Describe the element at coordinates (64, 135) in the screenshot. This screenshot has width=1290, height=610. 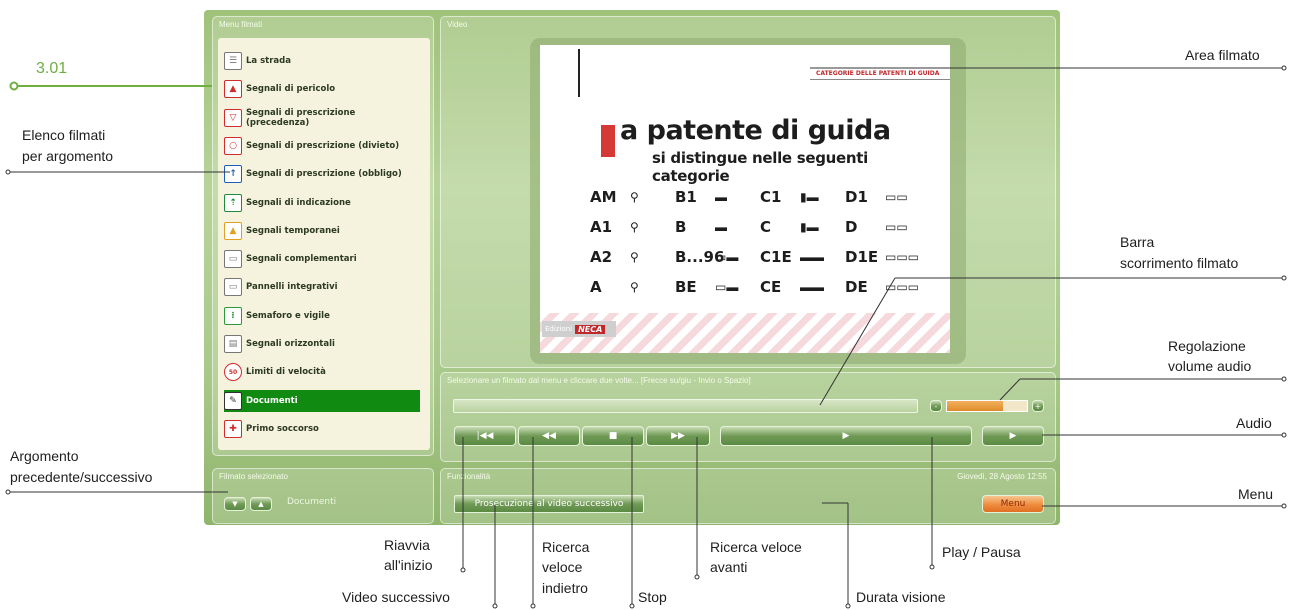
I see `callout-elenco-1: Elenco filmati` at that location.